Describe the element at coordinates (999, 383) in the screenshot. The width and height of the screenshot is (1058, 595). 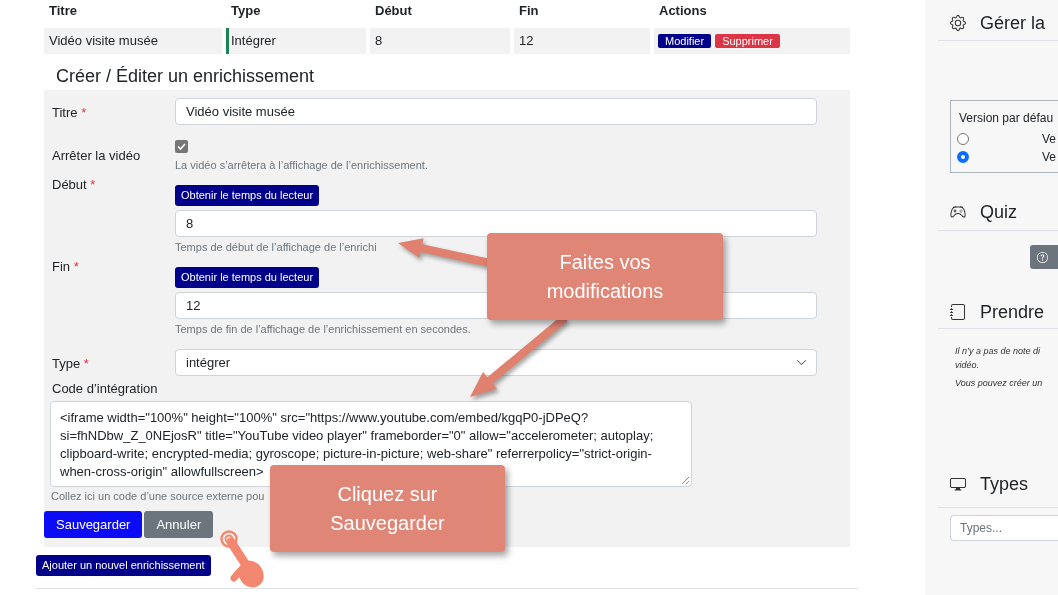
I see `note-text: Vous pouvez créer un` at that location.